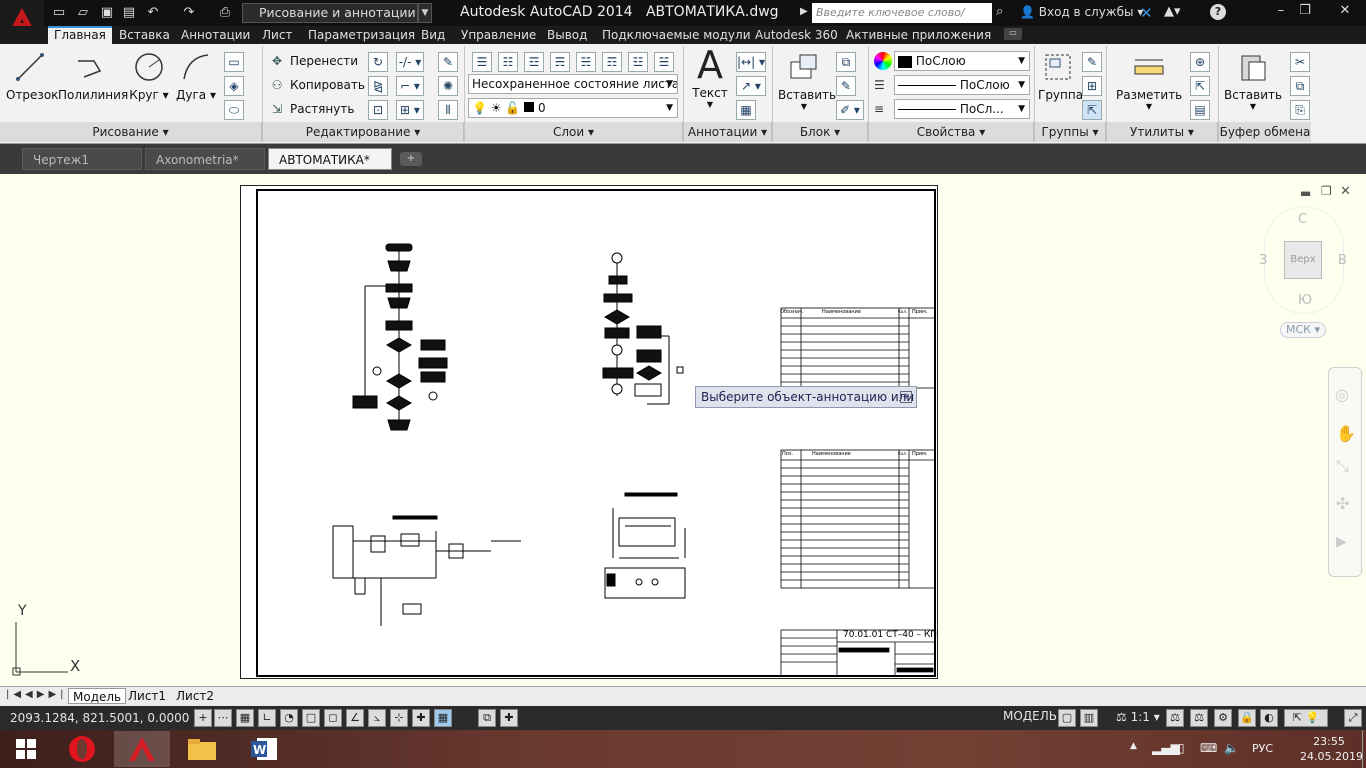 This screenshot has width=1366, height=768. Describe the element at coordinates (189, 13) in the screenshot. I see `redo-icon: ↷` at that location.